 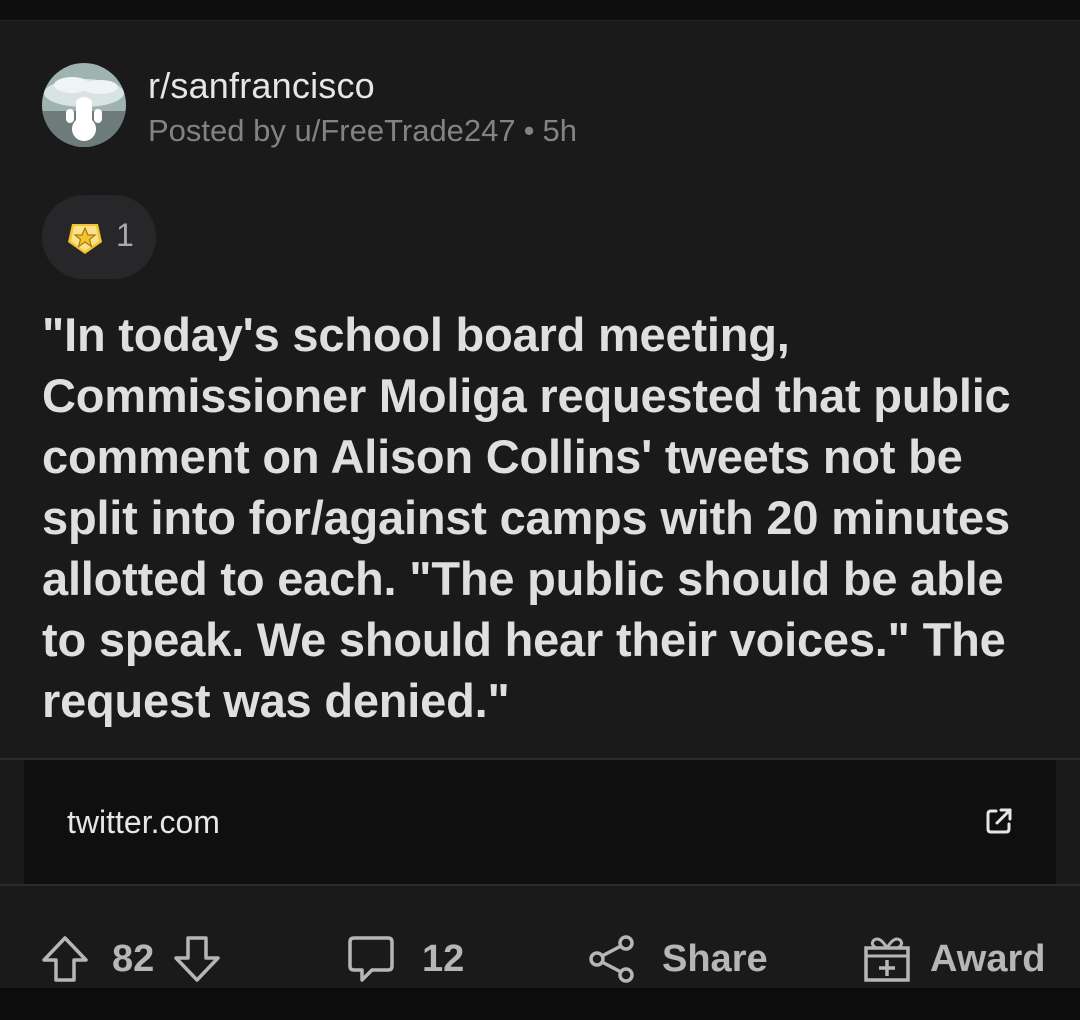 I want to click on link-preview-inner: twitter.com, so click(x=540, y=822).